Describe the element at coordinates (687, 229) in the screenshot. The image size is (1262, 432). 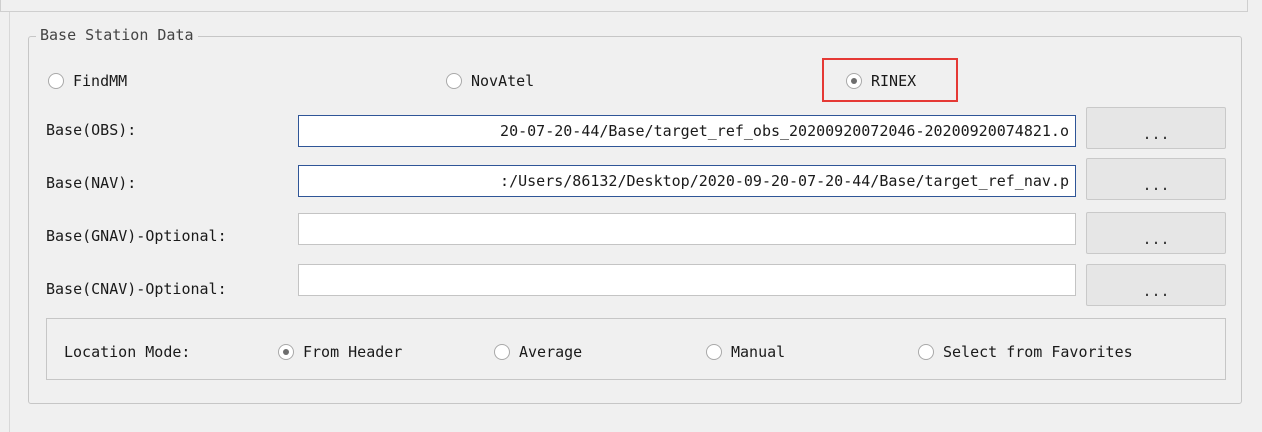
I see `base-gnav-input` at that location.